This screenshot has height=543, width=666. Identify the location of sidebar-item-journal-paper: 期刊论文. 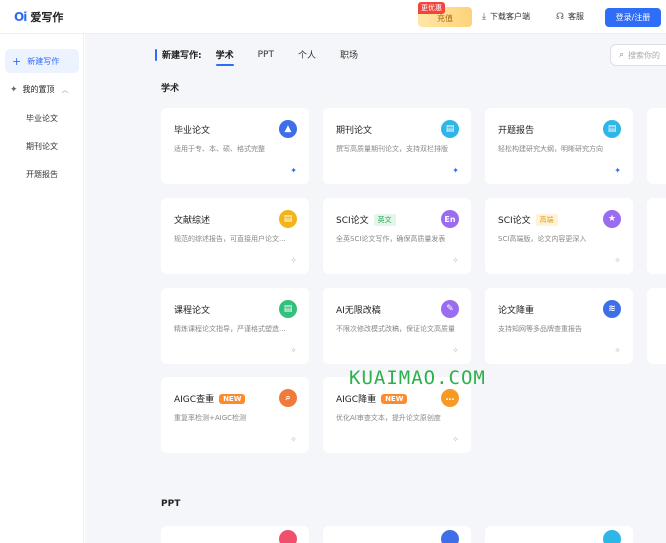
(42, 146).